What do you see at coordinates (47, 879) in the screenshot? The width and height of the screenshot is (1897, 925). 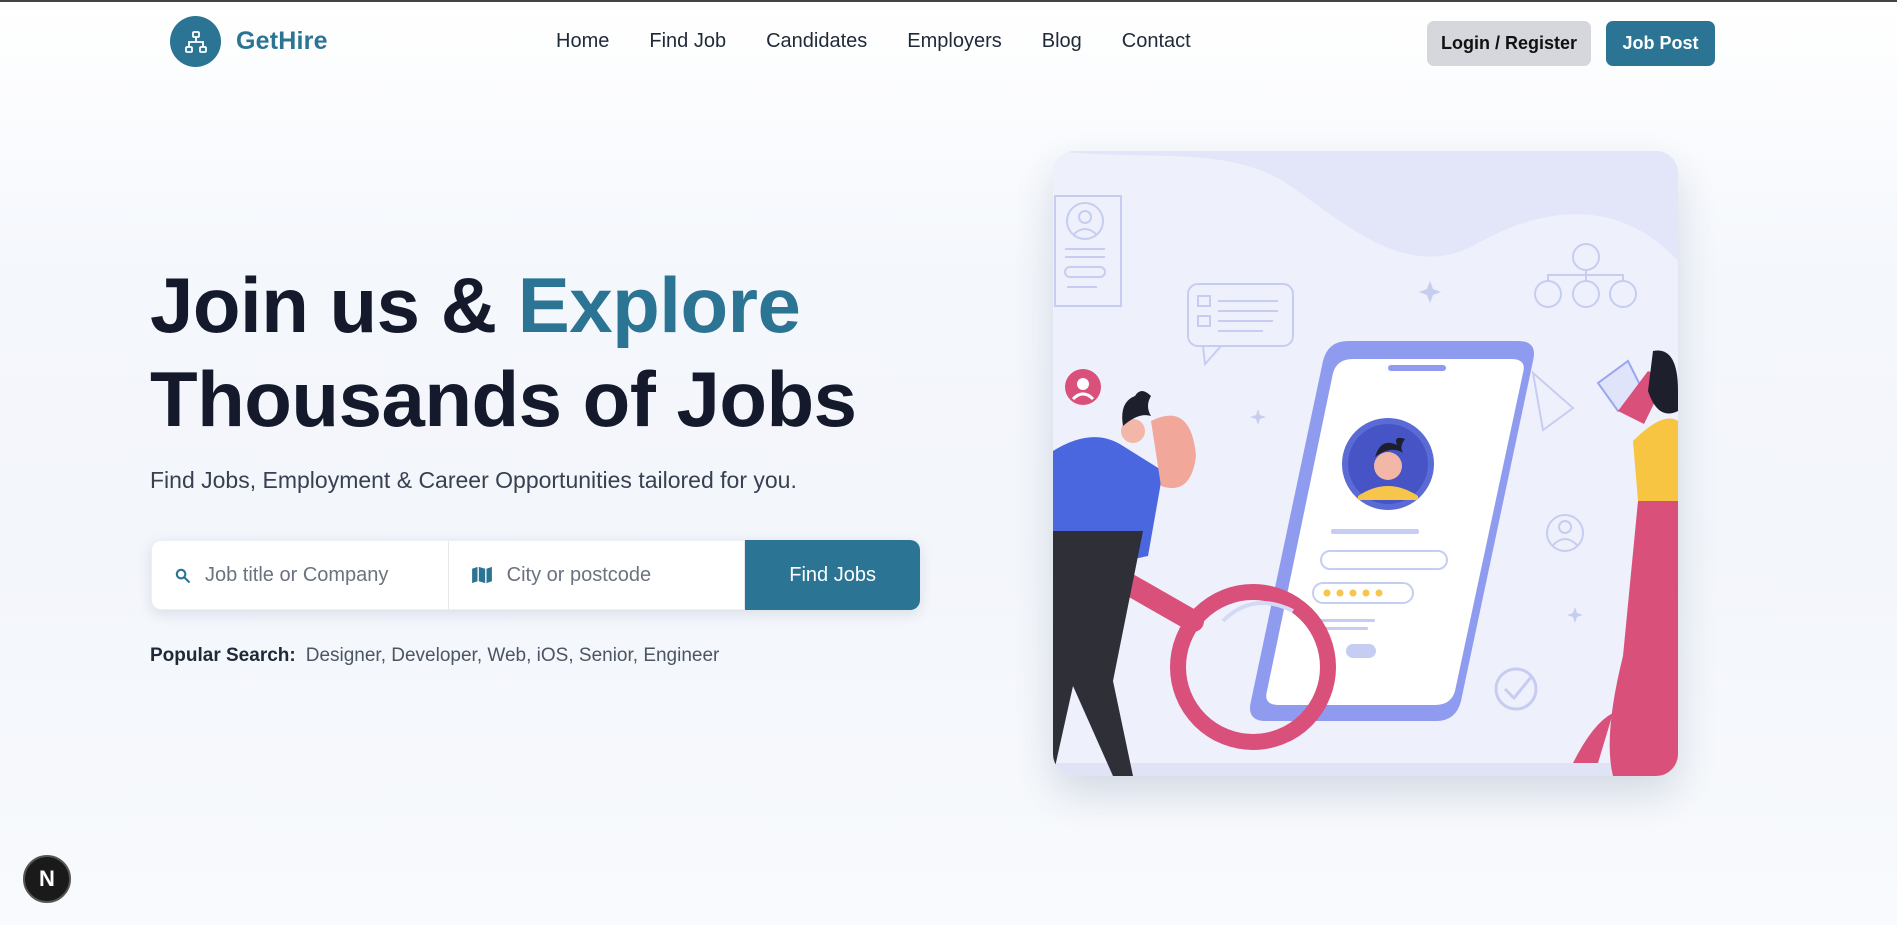 I see `next-devtools-badge: N` at bounding box center [47, 879].